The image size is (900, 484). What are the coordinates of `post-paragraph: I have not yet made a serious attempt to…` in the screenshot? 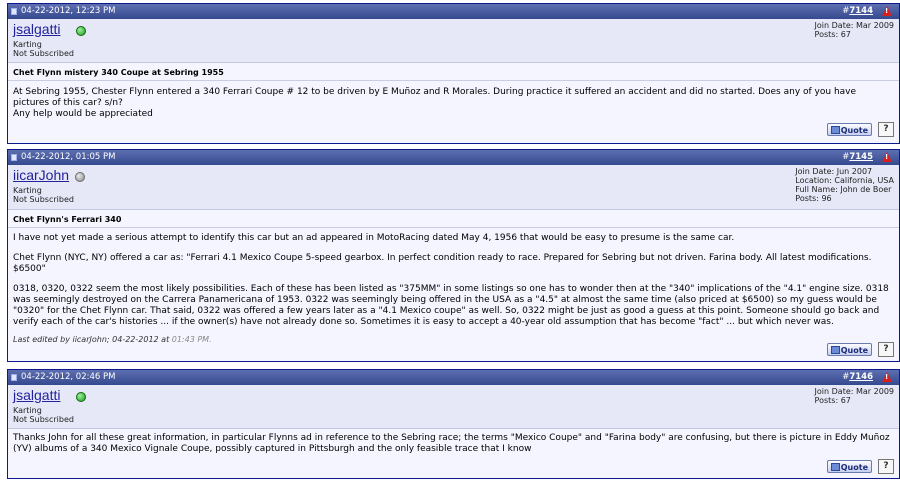 It's located at (374, 238).